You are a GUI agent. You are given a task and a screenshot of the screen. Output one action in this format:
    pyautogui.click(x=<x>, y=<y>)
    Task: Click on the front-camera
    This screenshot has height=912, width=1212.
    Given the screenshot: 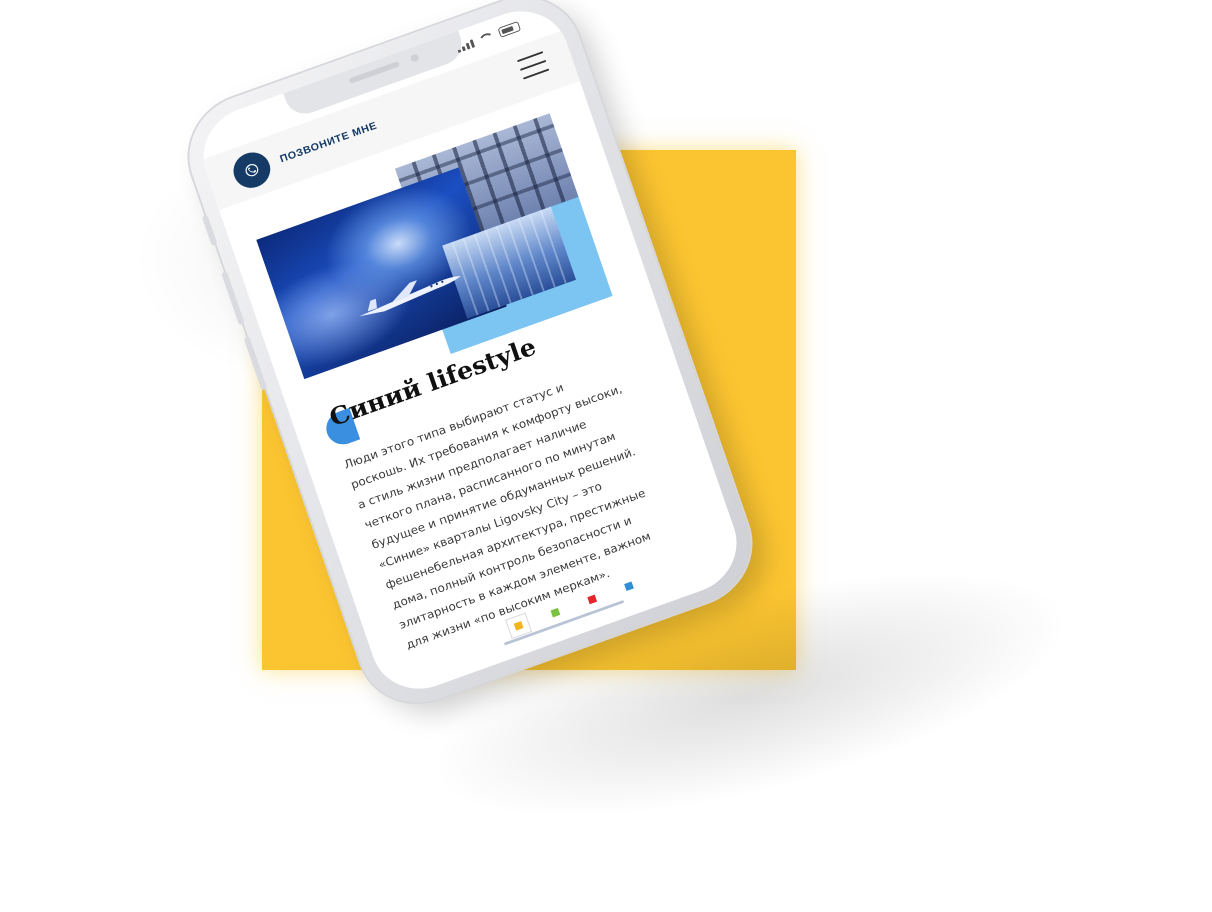 What is the action you would take?
    pyautogui.click(x=414, y=58)
    